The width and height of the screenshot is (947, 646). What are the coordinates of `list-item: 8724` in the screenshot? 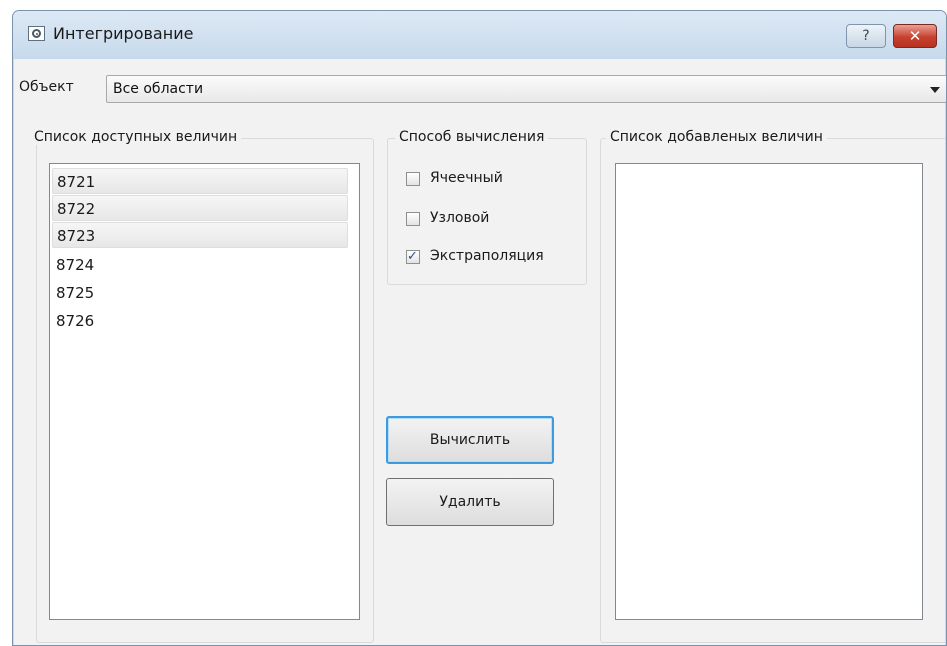 It's located at (200, 265).